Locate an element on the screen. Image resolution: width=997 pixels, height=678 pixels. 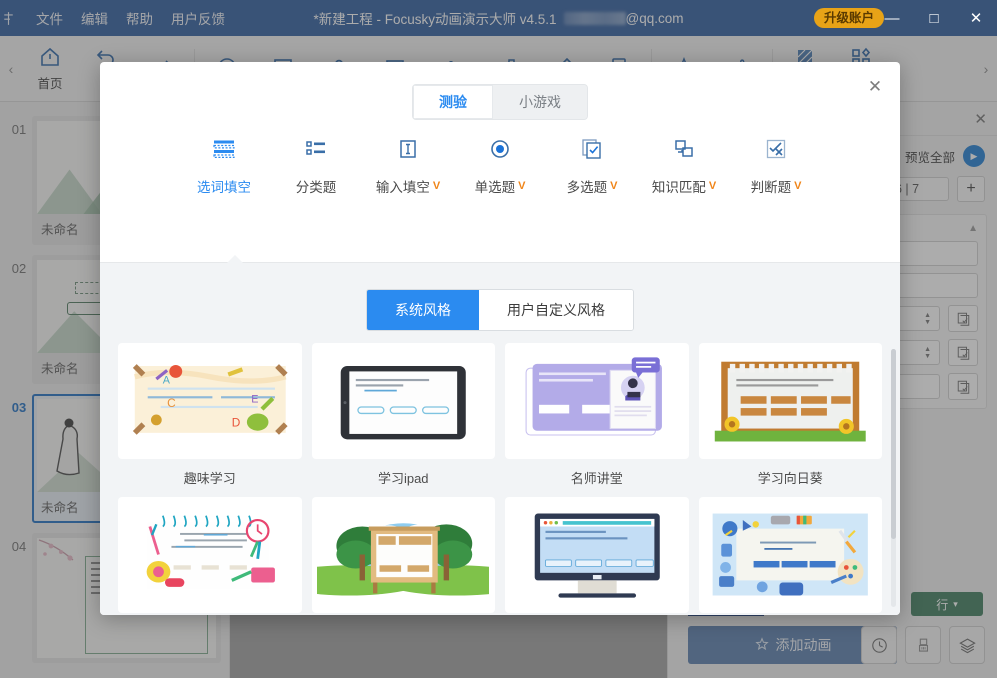
maximize-button: □ is located at coordinates (934, 18).